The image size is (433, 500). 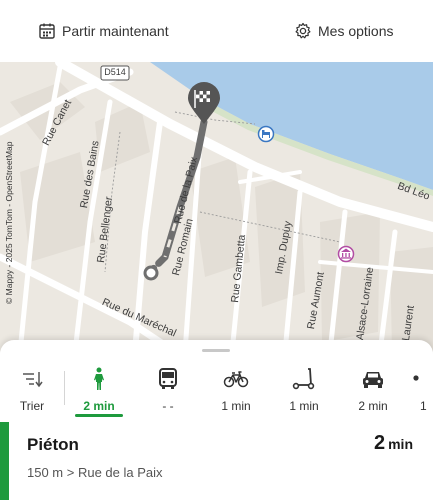 I want to click on mode-more-duration: 1, so click(x=423, y=406).